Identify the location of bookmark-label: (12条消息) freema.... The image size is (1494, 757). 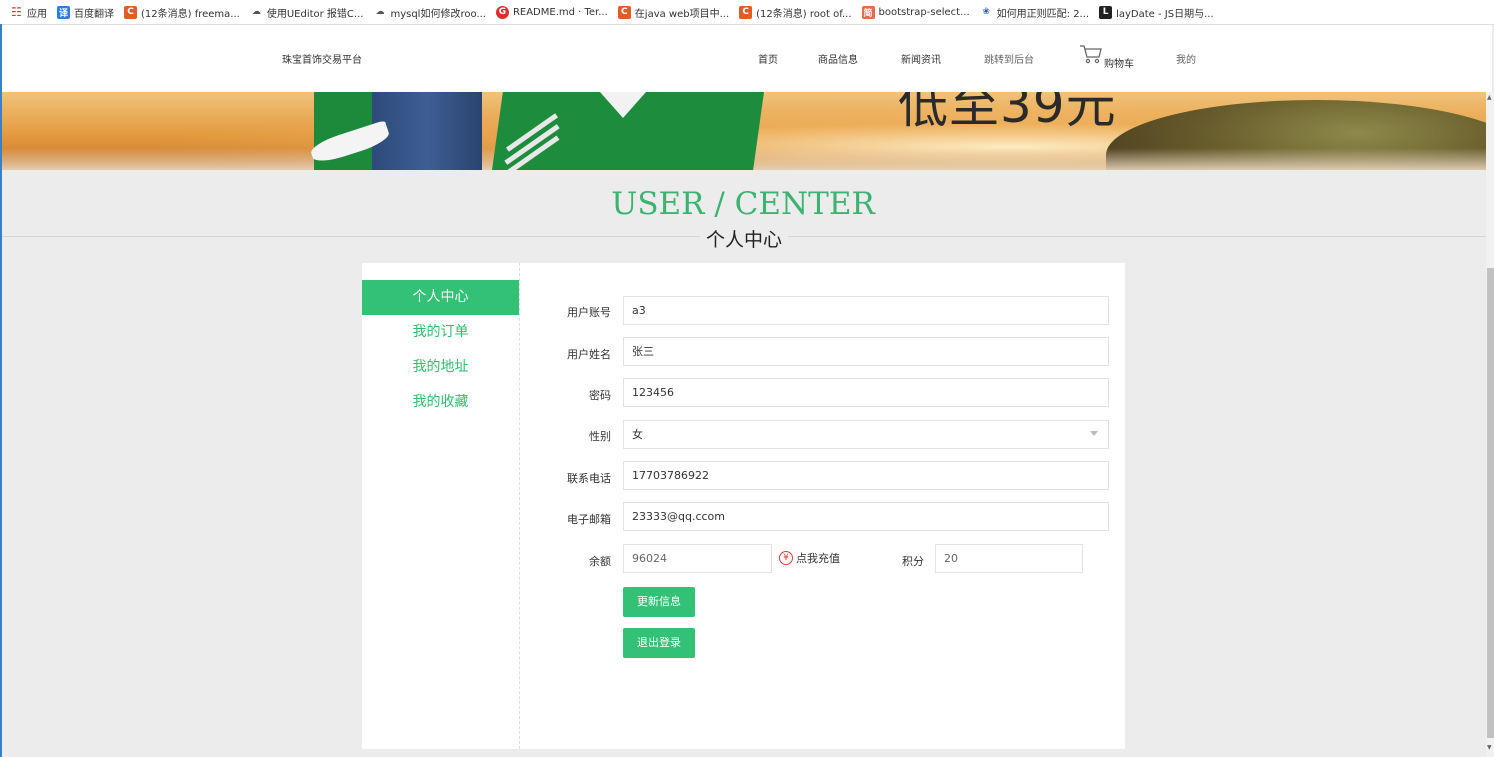
(190, 14).